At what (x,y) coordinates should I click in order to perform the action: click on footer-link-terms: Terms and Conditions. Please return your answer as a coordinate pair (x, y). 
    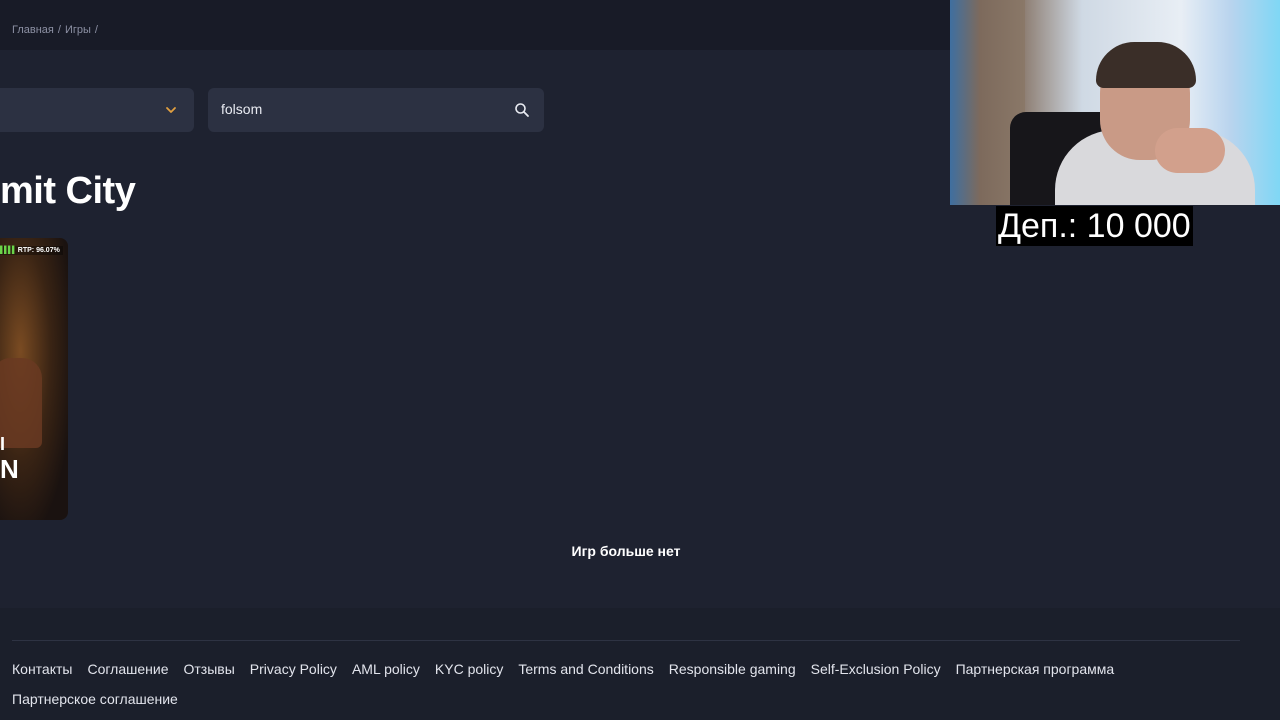
    Looking at the image, I should click on (585, 669).